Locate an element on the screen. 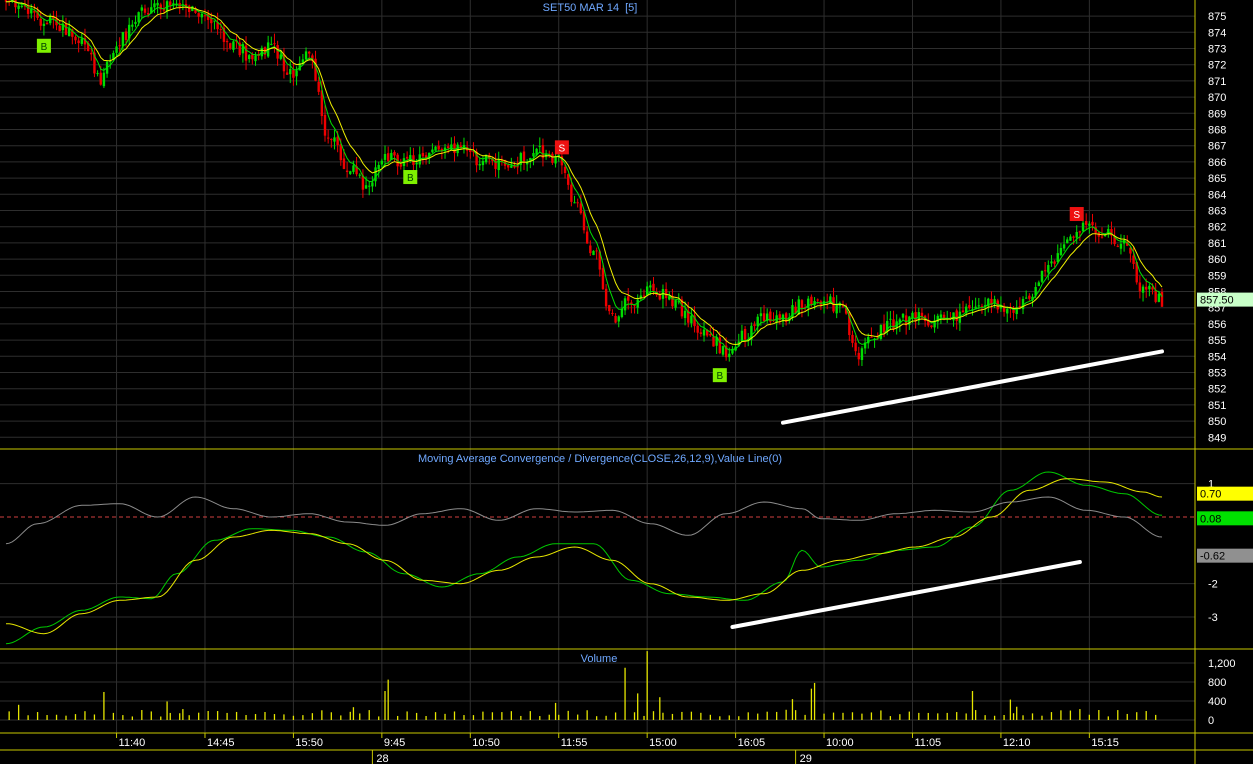  time-tick-label: 12:10 is located at coordinates (1017, 743).